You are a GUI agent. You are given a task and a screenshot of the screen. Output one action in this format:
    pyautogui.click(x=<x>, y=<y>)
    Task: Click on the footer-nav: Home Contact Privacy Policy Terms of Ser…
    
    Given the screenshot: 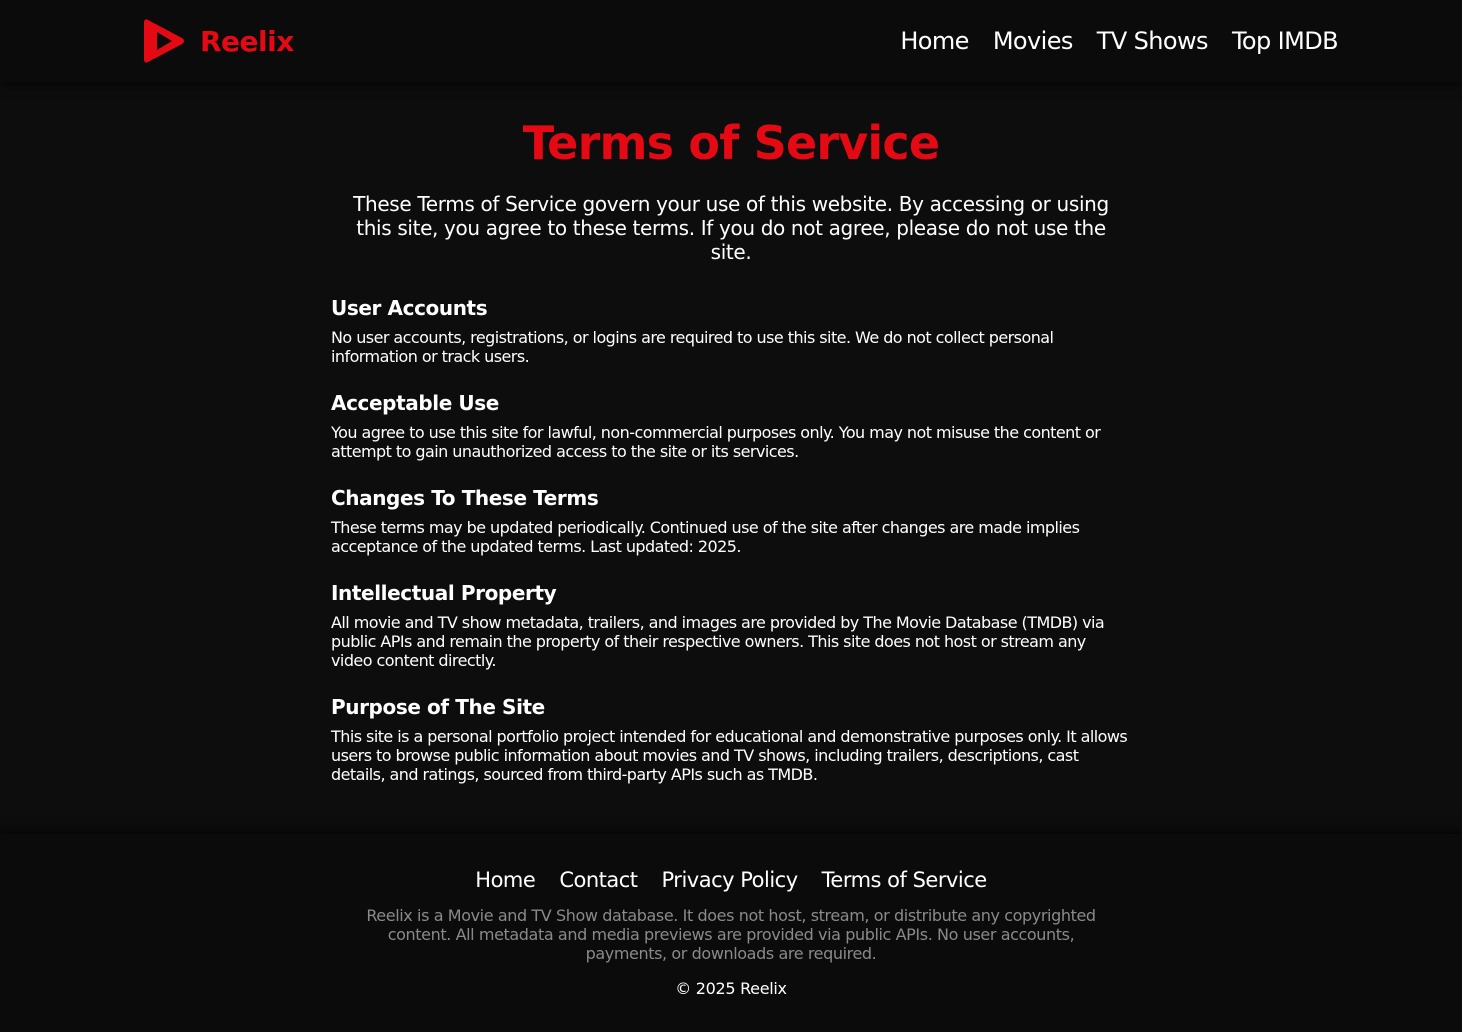 What is the action you would take?
    pyautogui.click(x=731, y=880)
    